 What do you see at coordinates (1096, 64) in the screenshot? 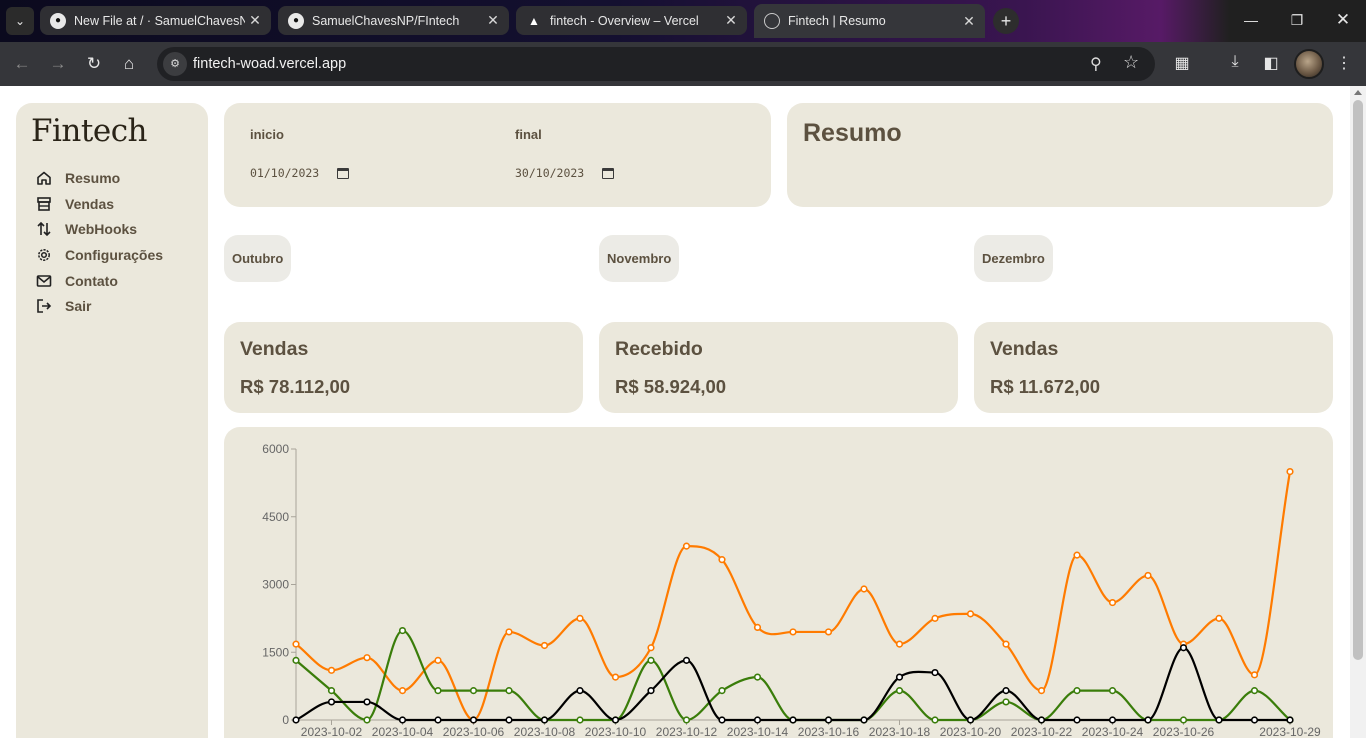
I see `zoom-icon: ⚲` at bounding box center [1096, 64].